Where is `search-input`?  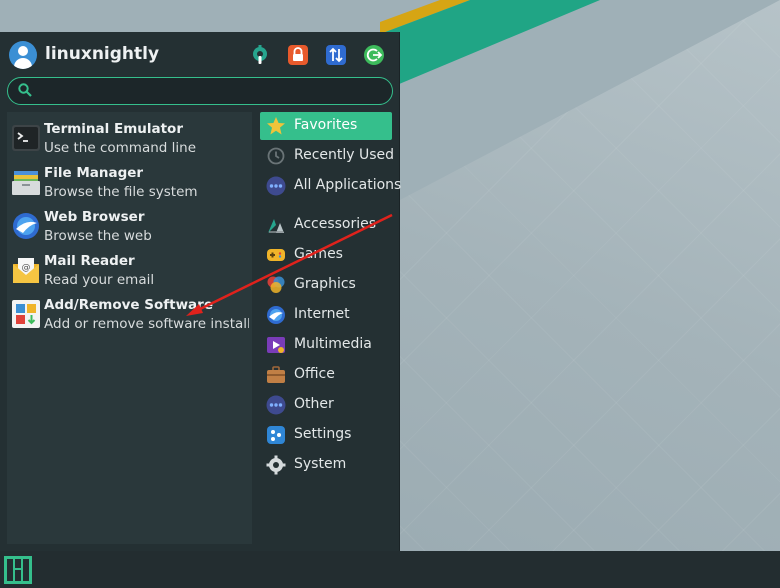
search-input is located at coordinates (212, 91).